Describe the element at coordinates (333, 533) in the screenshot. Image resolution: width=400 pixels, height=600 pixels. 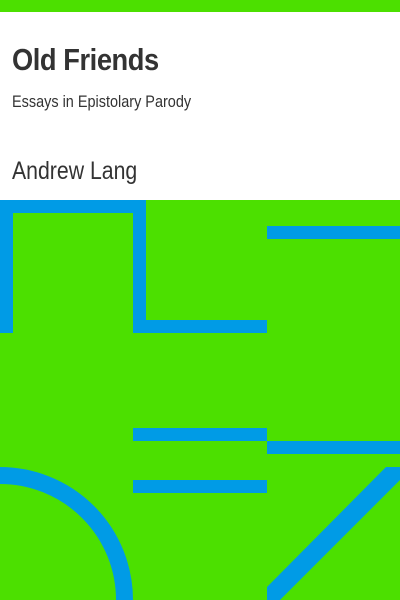
I see `pattern-diagonal` at that location.